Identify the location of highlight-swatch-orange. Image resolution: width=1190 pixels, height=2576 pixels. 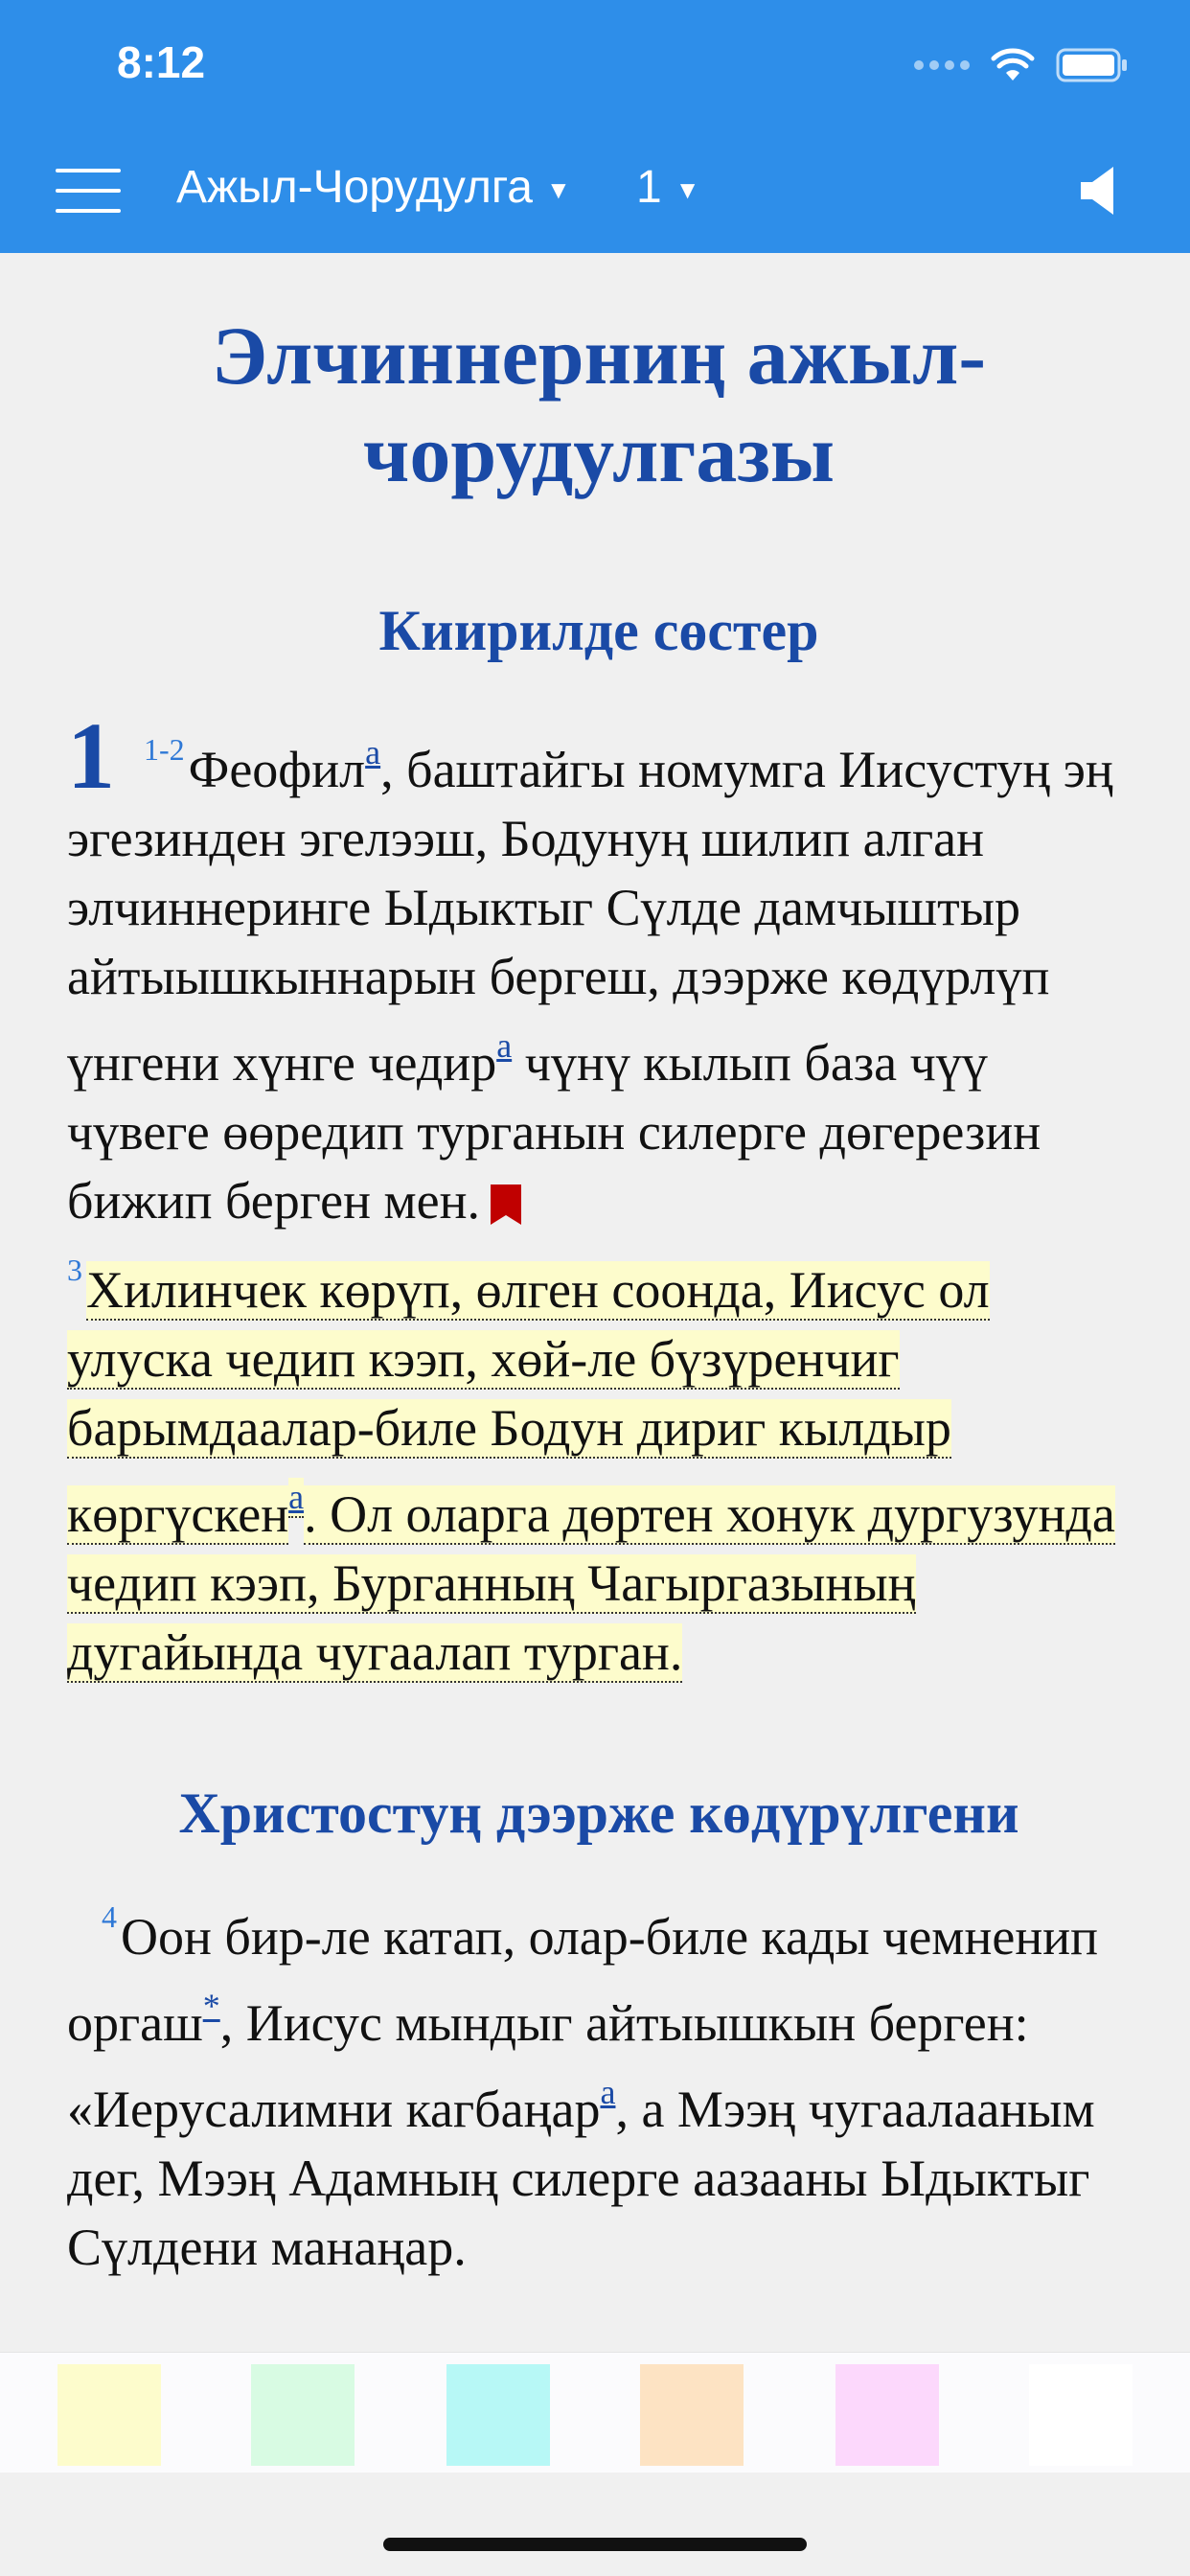
(692, 2415).